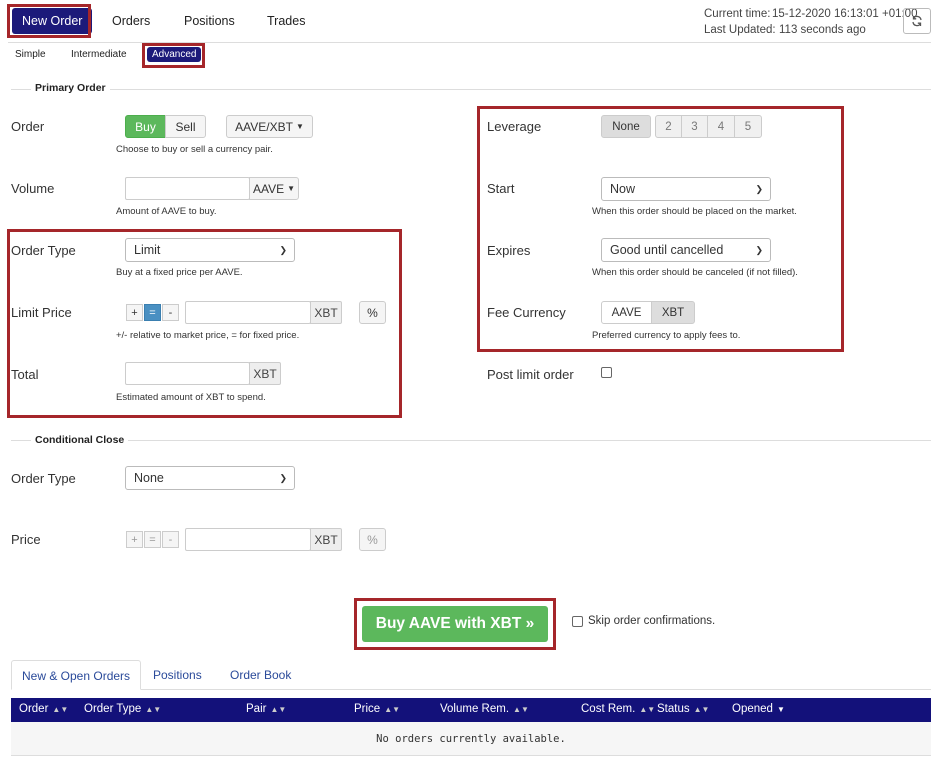 The height and width of the screenshot is (768, 948). Describe the element at coordinates (286, 21) in the screenshot. I see `tab-trades: Trades` at that location.